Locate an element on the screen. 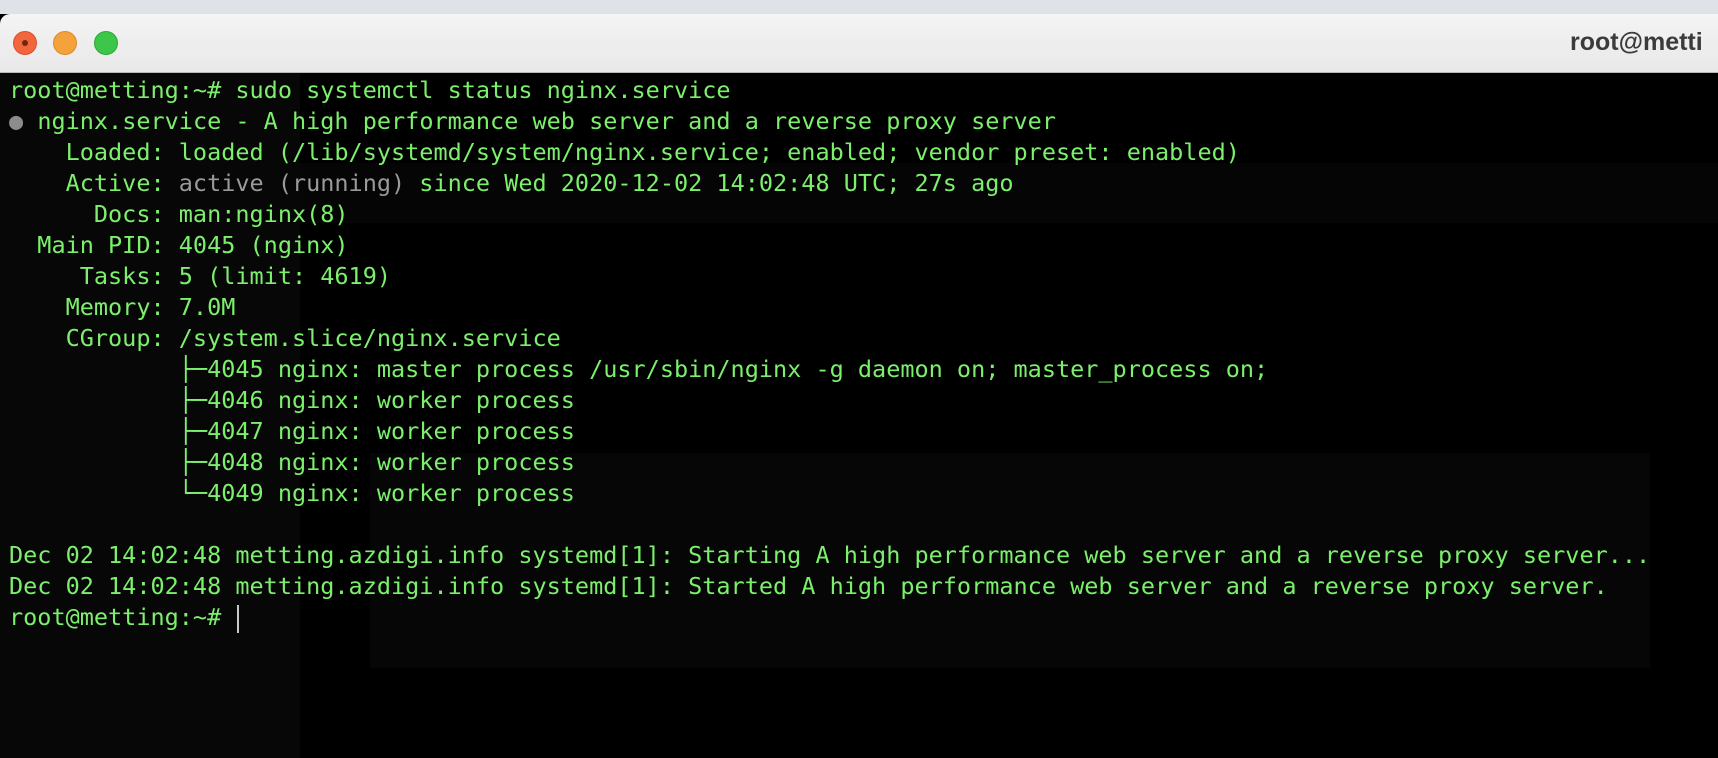 This screenshot has width=1718, height=758. memory-line: Memory: 7.0M is located at coordinates (122, 307).